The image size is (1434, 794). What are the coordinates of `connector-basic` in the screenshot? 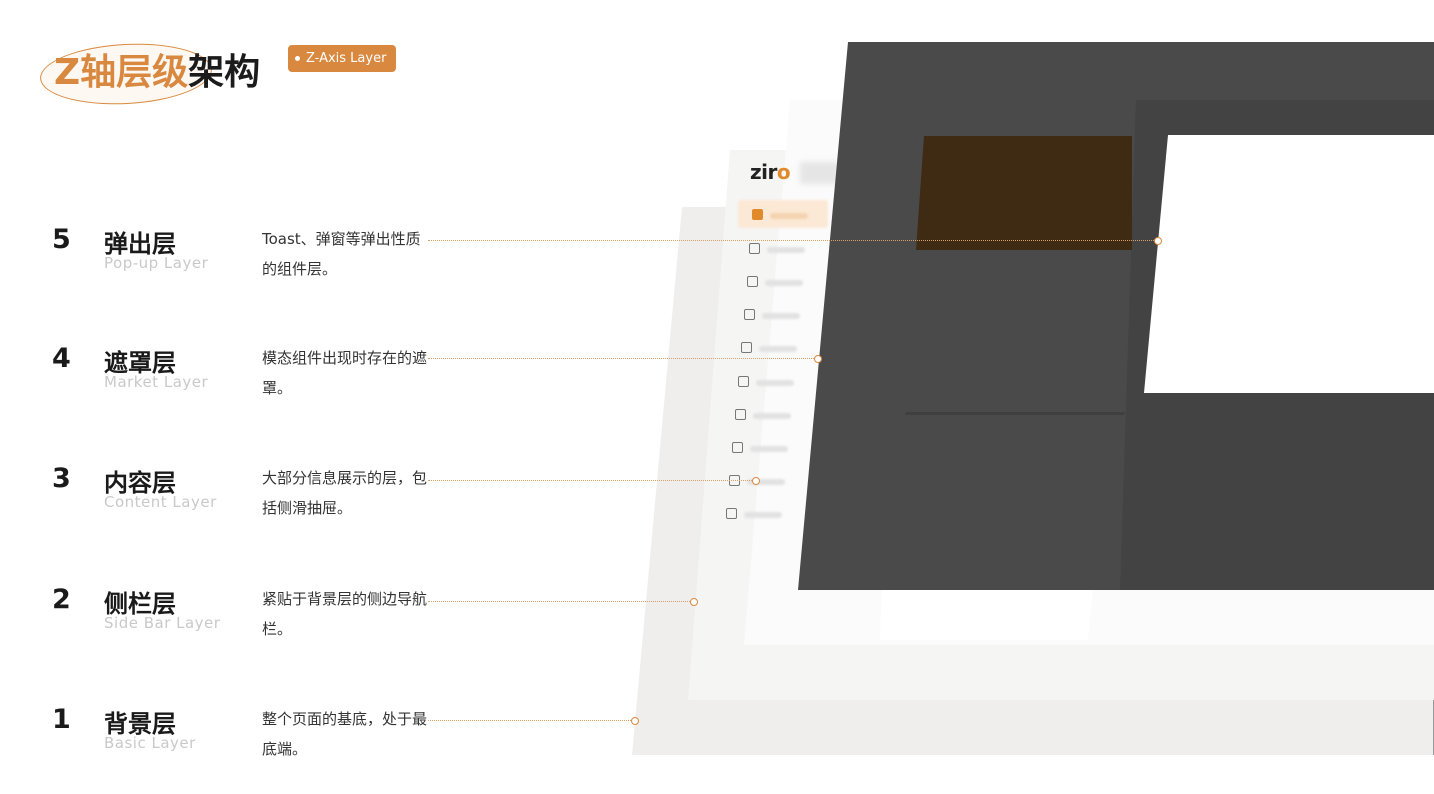 It's located at (531, 720).